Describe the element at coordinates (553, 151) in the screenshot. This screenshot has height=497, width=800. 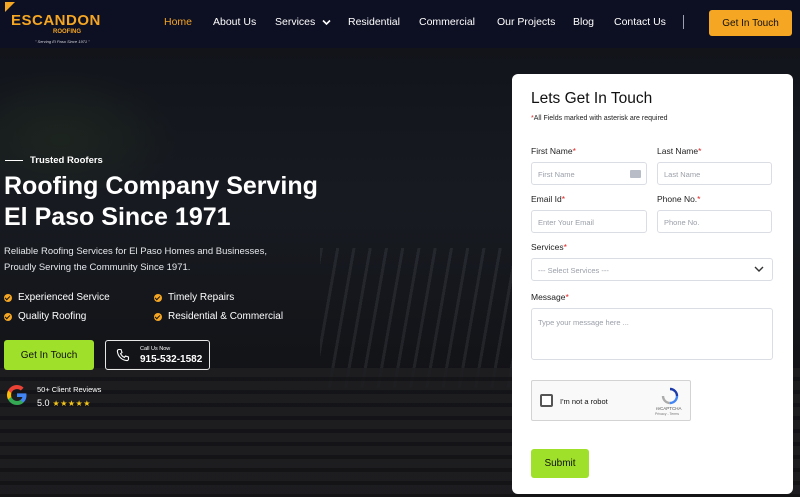
I see `first-name-label: First Name*` at that location.